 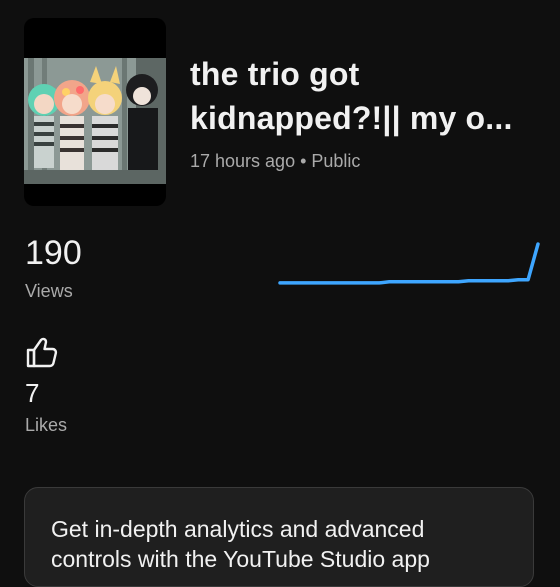 What do you see at coordinates (243, 161) in the screenshot?
I see `video-age: 17 hours ago` at bounding box center [243, 161].